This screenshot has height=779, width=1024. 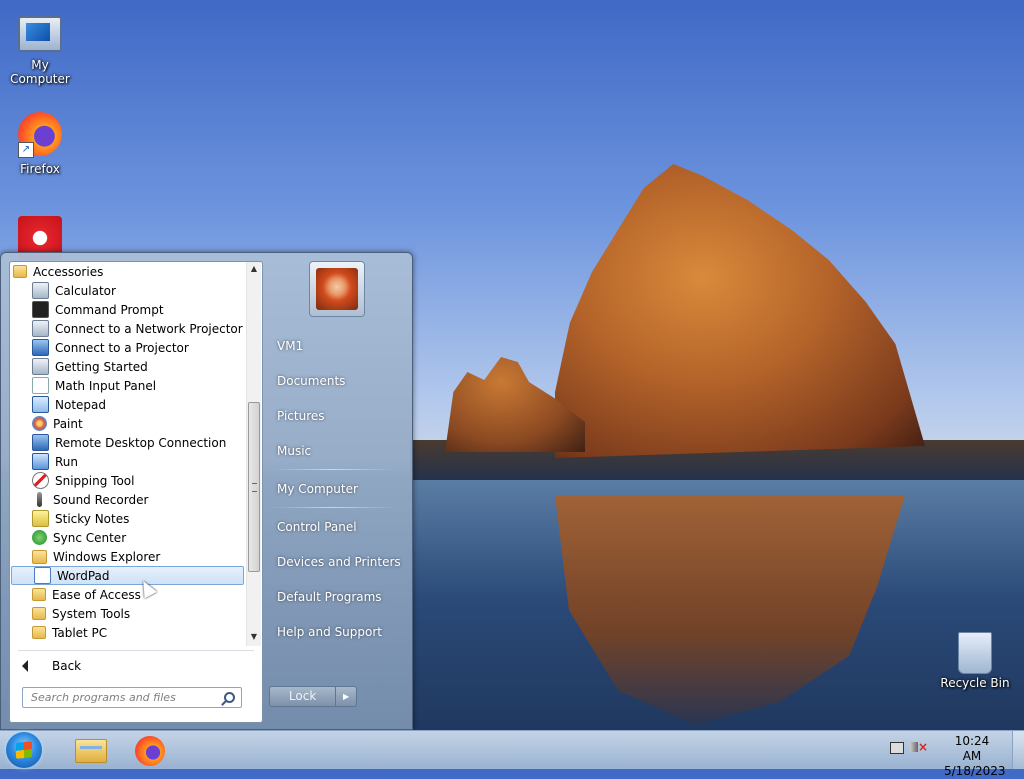 What do you see at coordinates (919, 747) in the screenshot?
I see `volume-muted-icon` at bounding box center [919, 747].